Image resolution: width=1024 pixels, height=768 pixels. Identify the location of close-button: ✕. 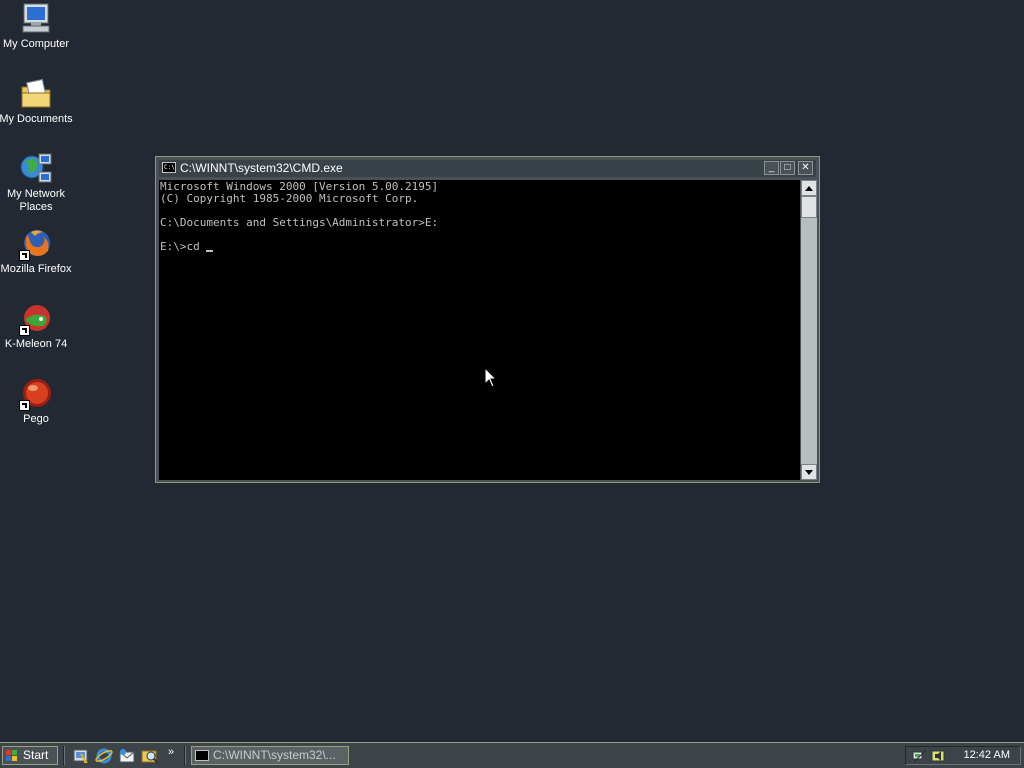
(805, 168).